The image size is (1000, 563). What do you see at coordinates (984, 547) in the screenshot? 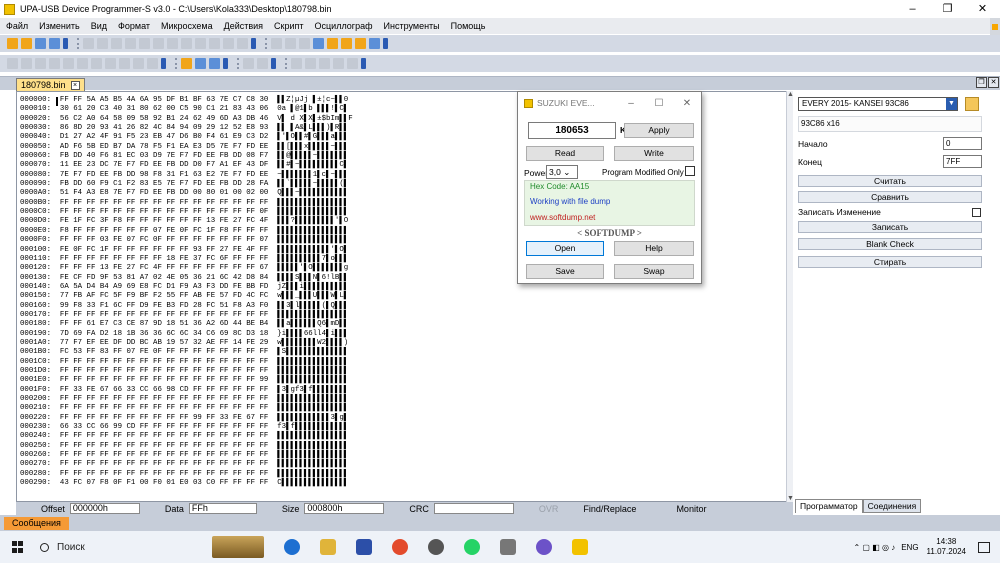
I see `notification-icon` at bounding box center [984, 547].